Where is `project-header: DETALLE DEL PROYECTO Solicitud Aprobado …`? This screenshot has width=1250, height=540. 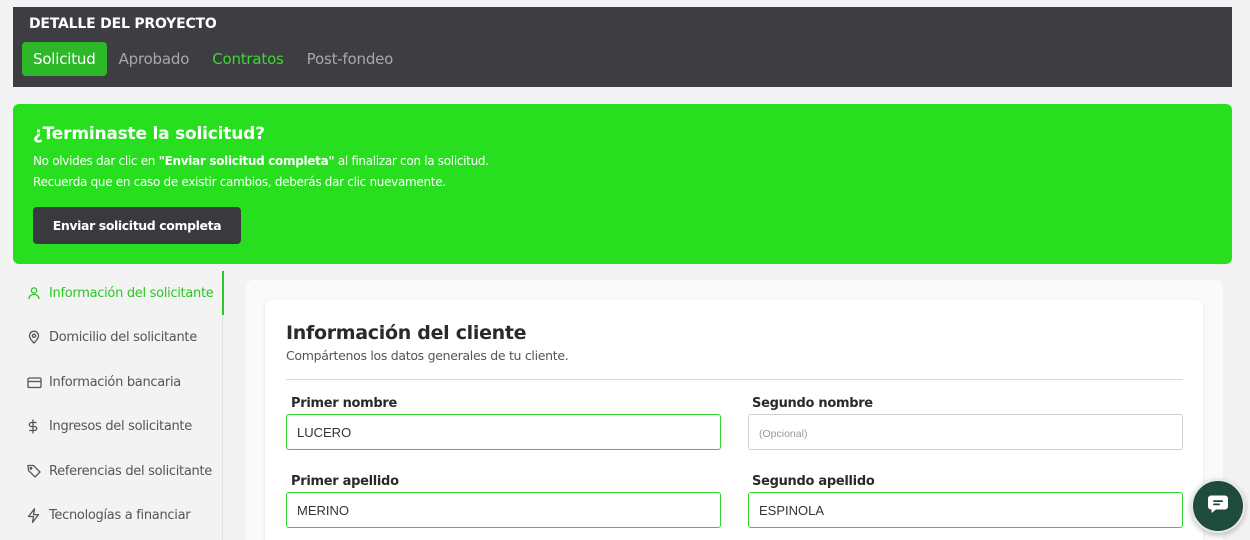 project-header: DETALLE DEL PROYECTO Solicitud Aprobado … is located at coordinates (622, 47).